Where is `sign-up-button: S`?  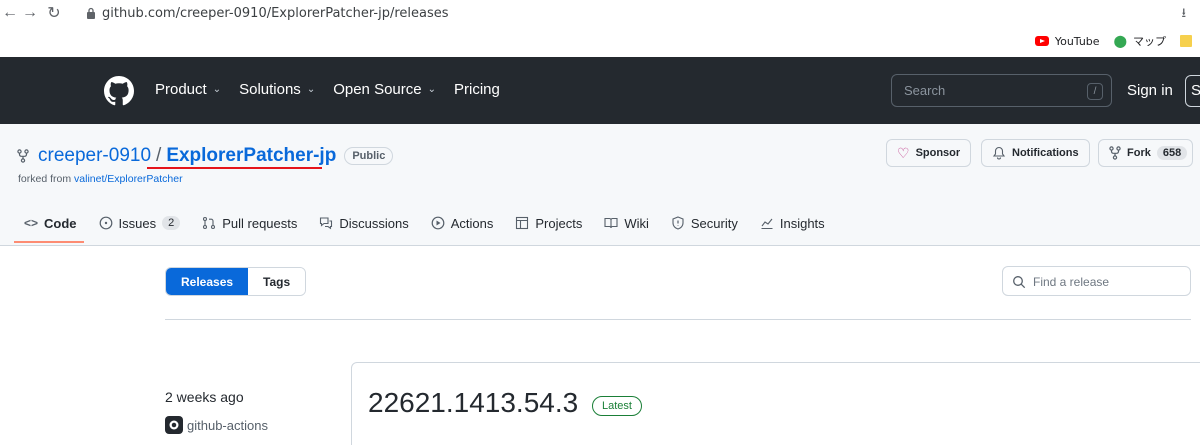 sign-up-button: S is located at coordinates (1192, 91).